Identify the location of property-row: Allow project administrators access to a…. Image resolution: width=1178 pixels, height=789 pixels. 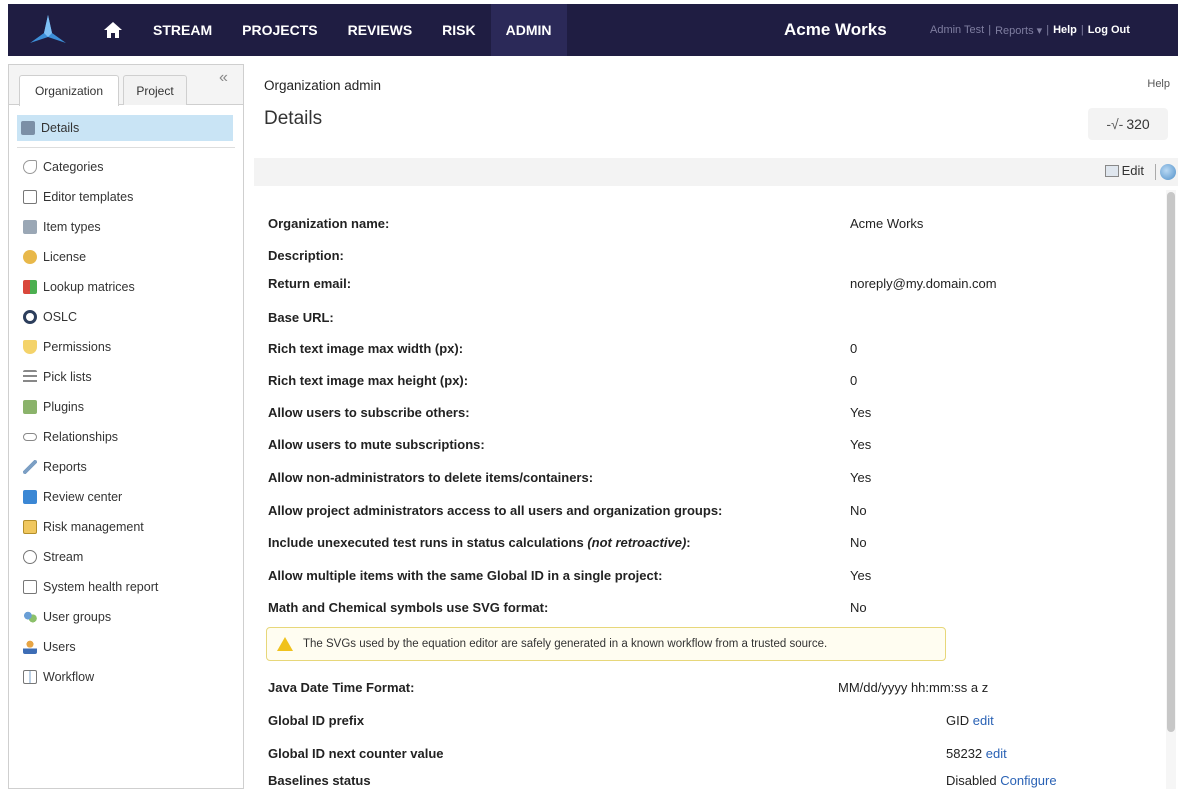
(713, 511).